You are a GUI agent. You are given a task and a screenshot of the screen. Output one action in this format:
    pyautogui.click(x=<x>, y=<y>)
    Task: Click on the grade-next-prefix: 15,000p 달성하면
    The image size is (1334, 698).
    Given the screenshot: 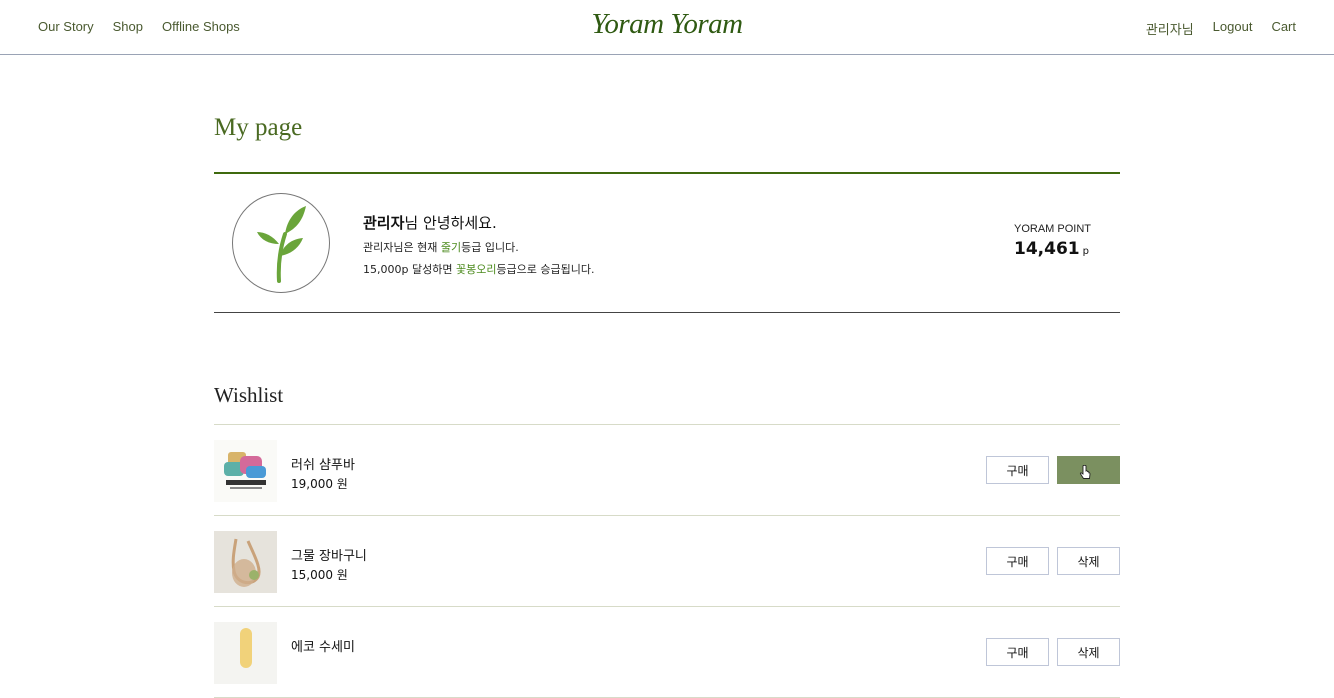 What is the action you would take?
    pyautogui.click(x=409, y=269)
    